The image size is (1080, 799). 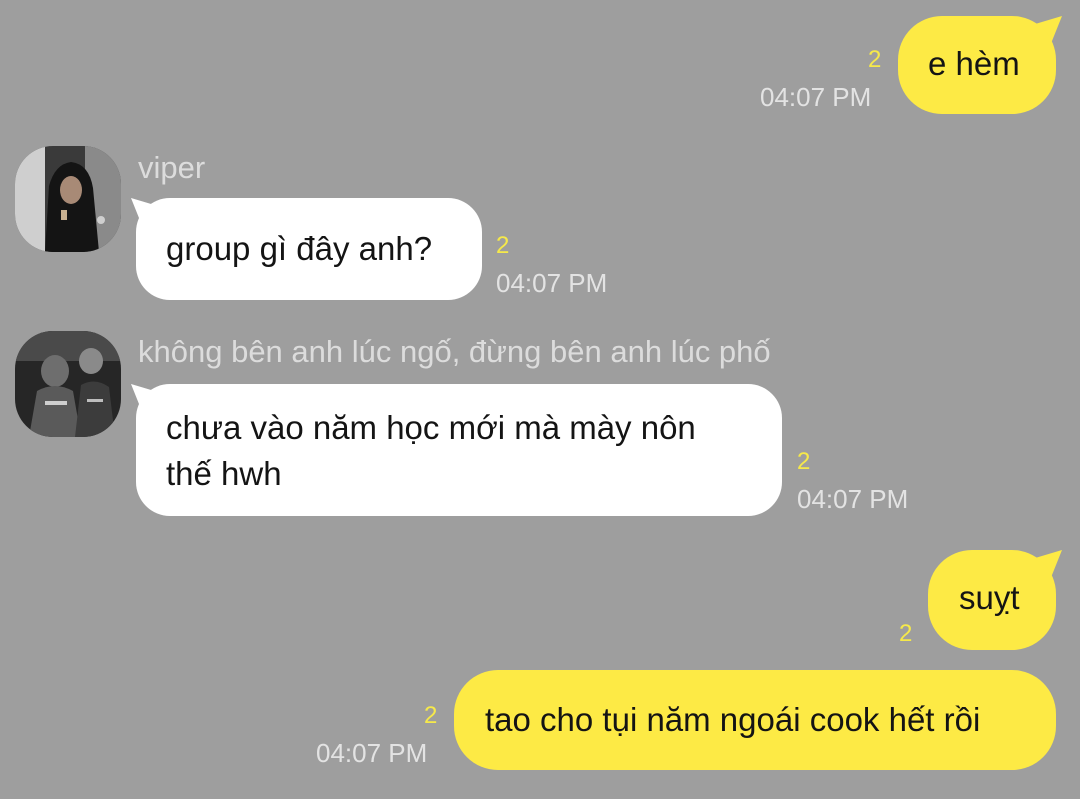 What do you see at coordinates (431, 427) in the screenshot?
I see `message-text-line: chưa vào năm học mới mà mày nôn` at bounding box center [431, 427].